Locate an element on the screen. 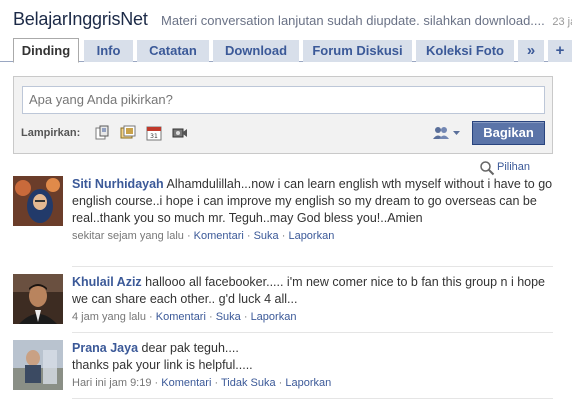  tab-info: Info is located at coordinates (108, 51).